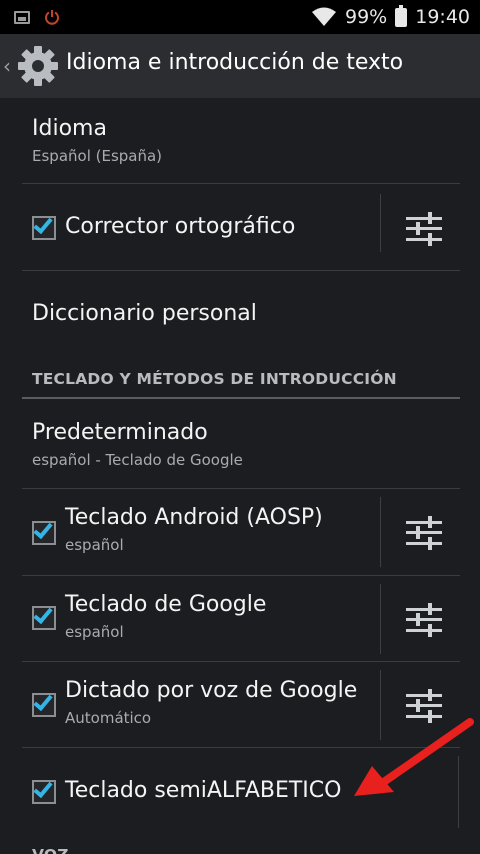  I want to click on item-title: Dictado por voz de Google, so click(211, 690).